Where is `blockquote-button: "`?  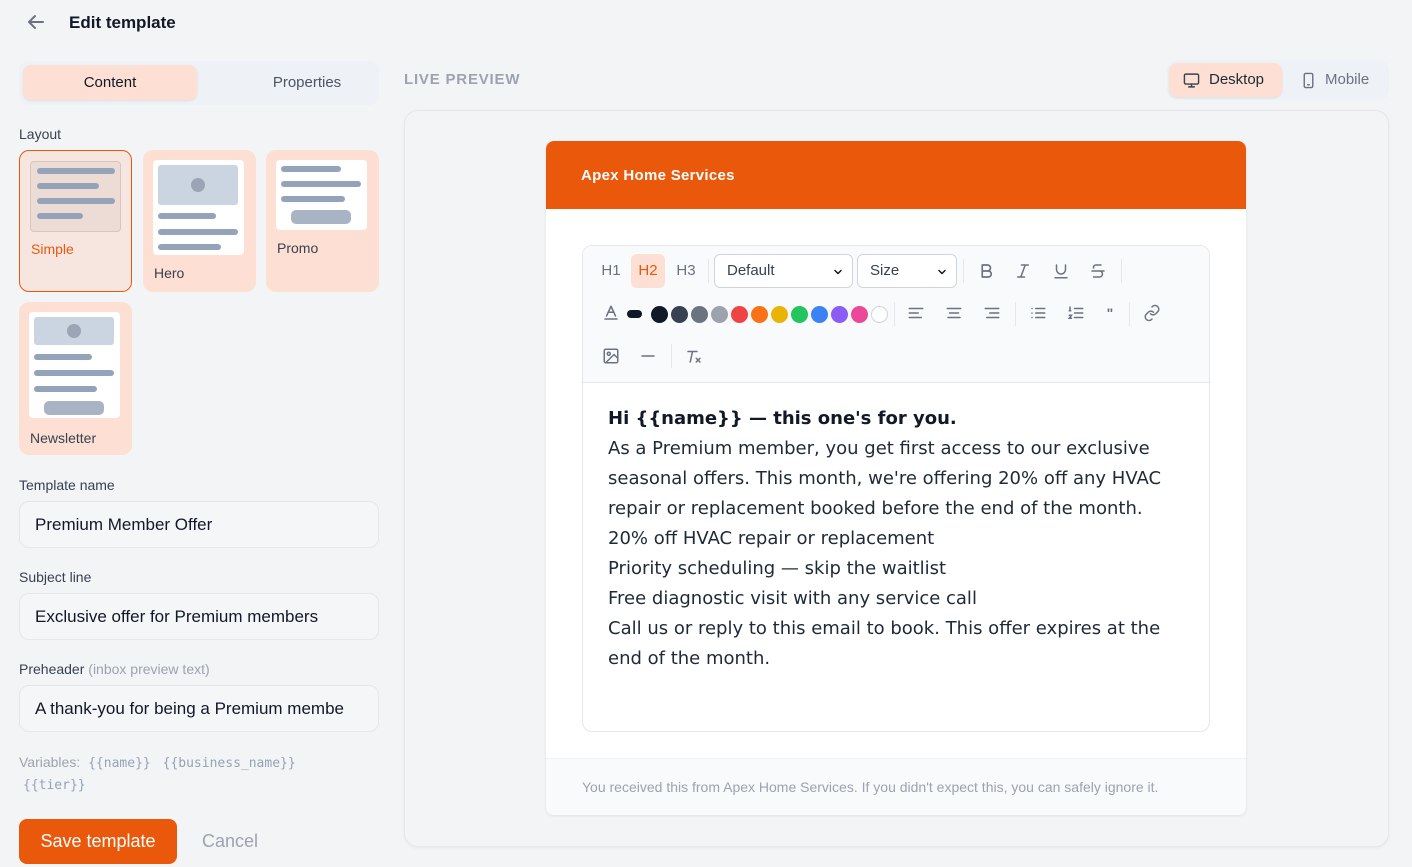
blockquote-button: " is located at coordinates (1110, 313).